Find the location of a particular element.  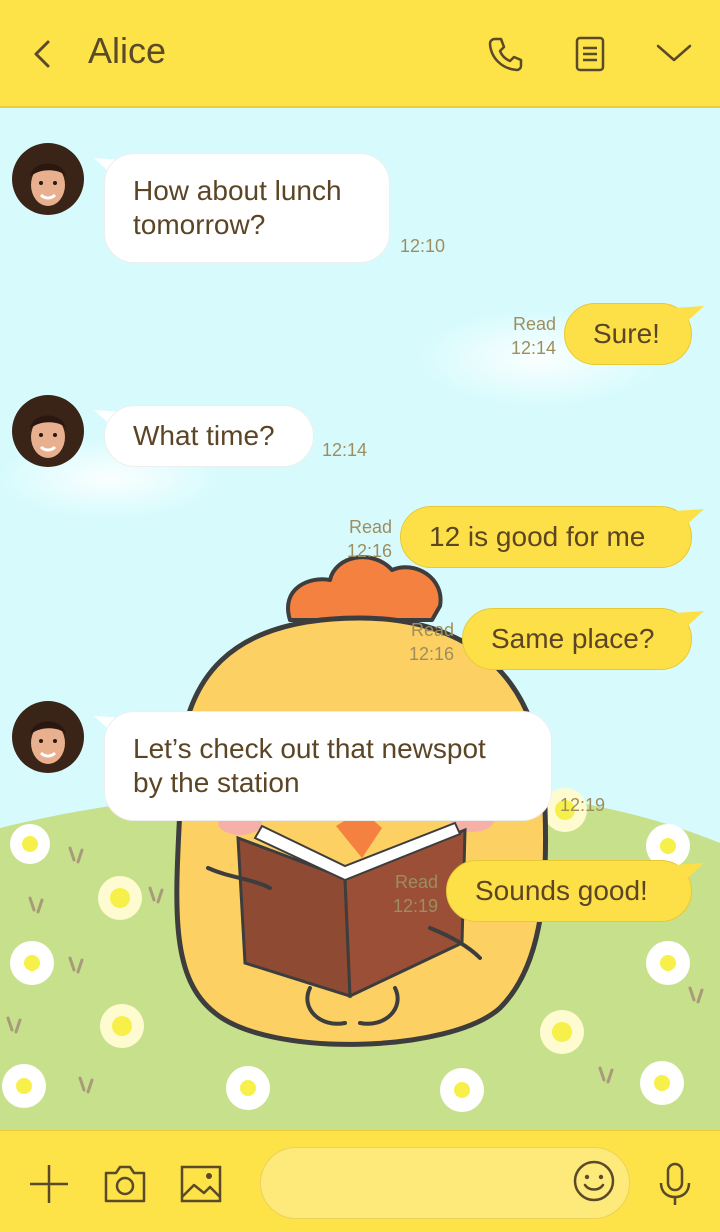

read-receipt: Read 12:14 is located at coordinates (526, 336).